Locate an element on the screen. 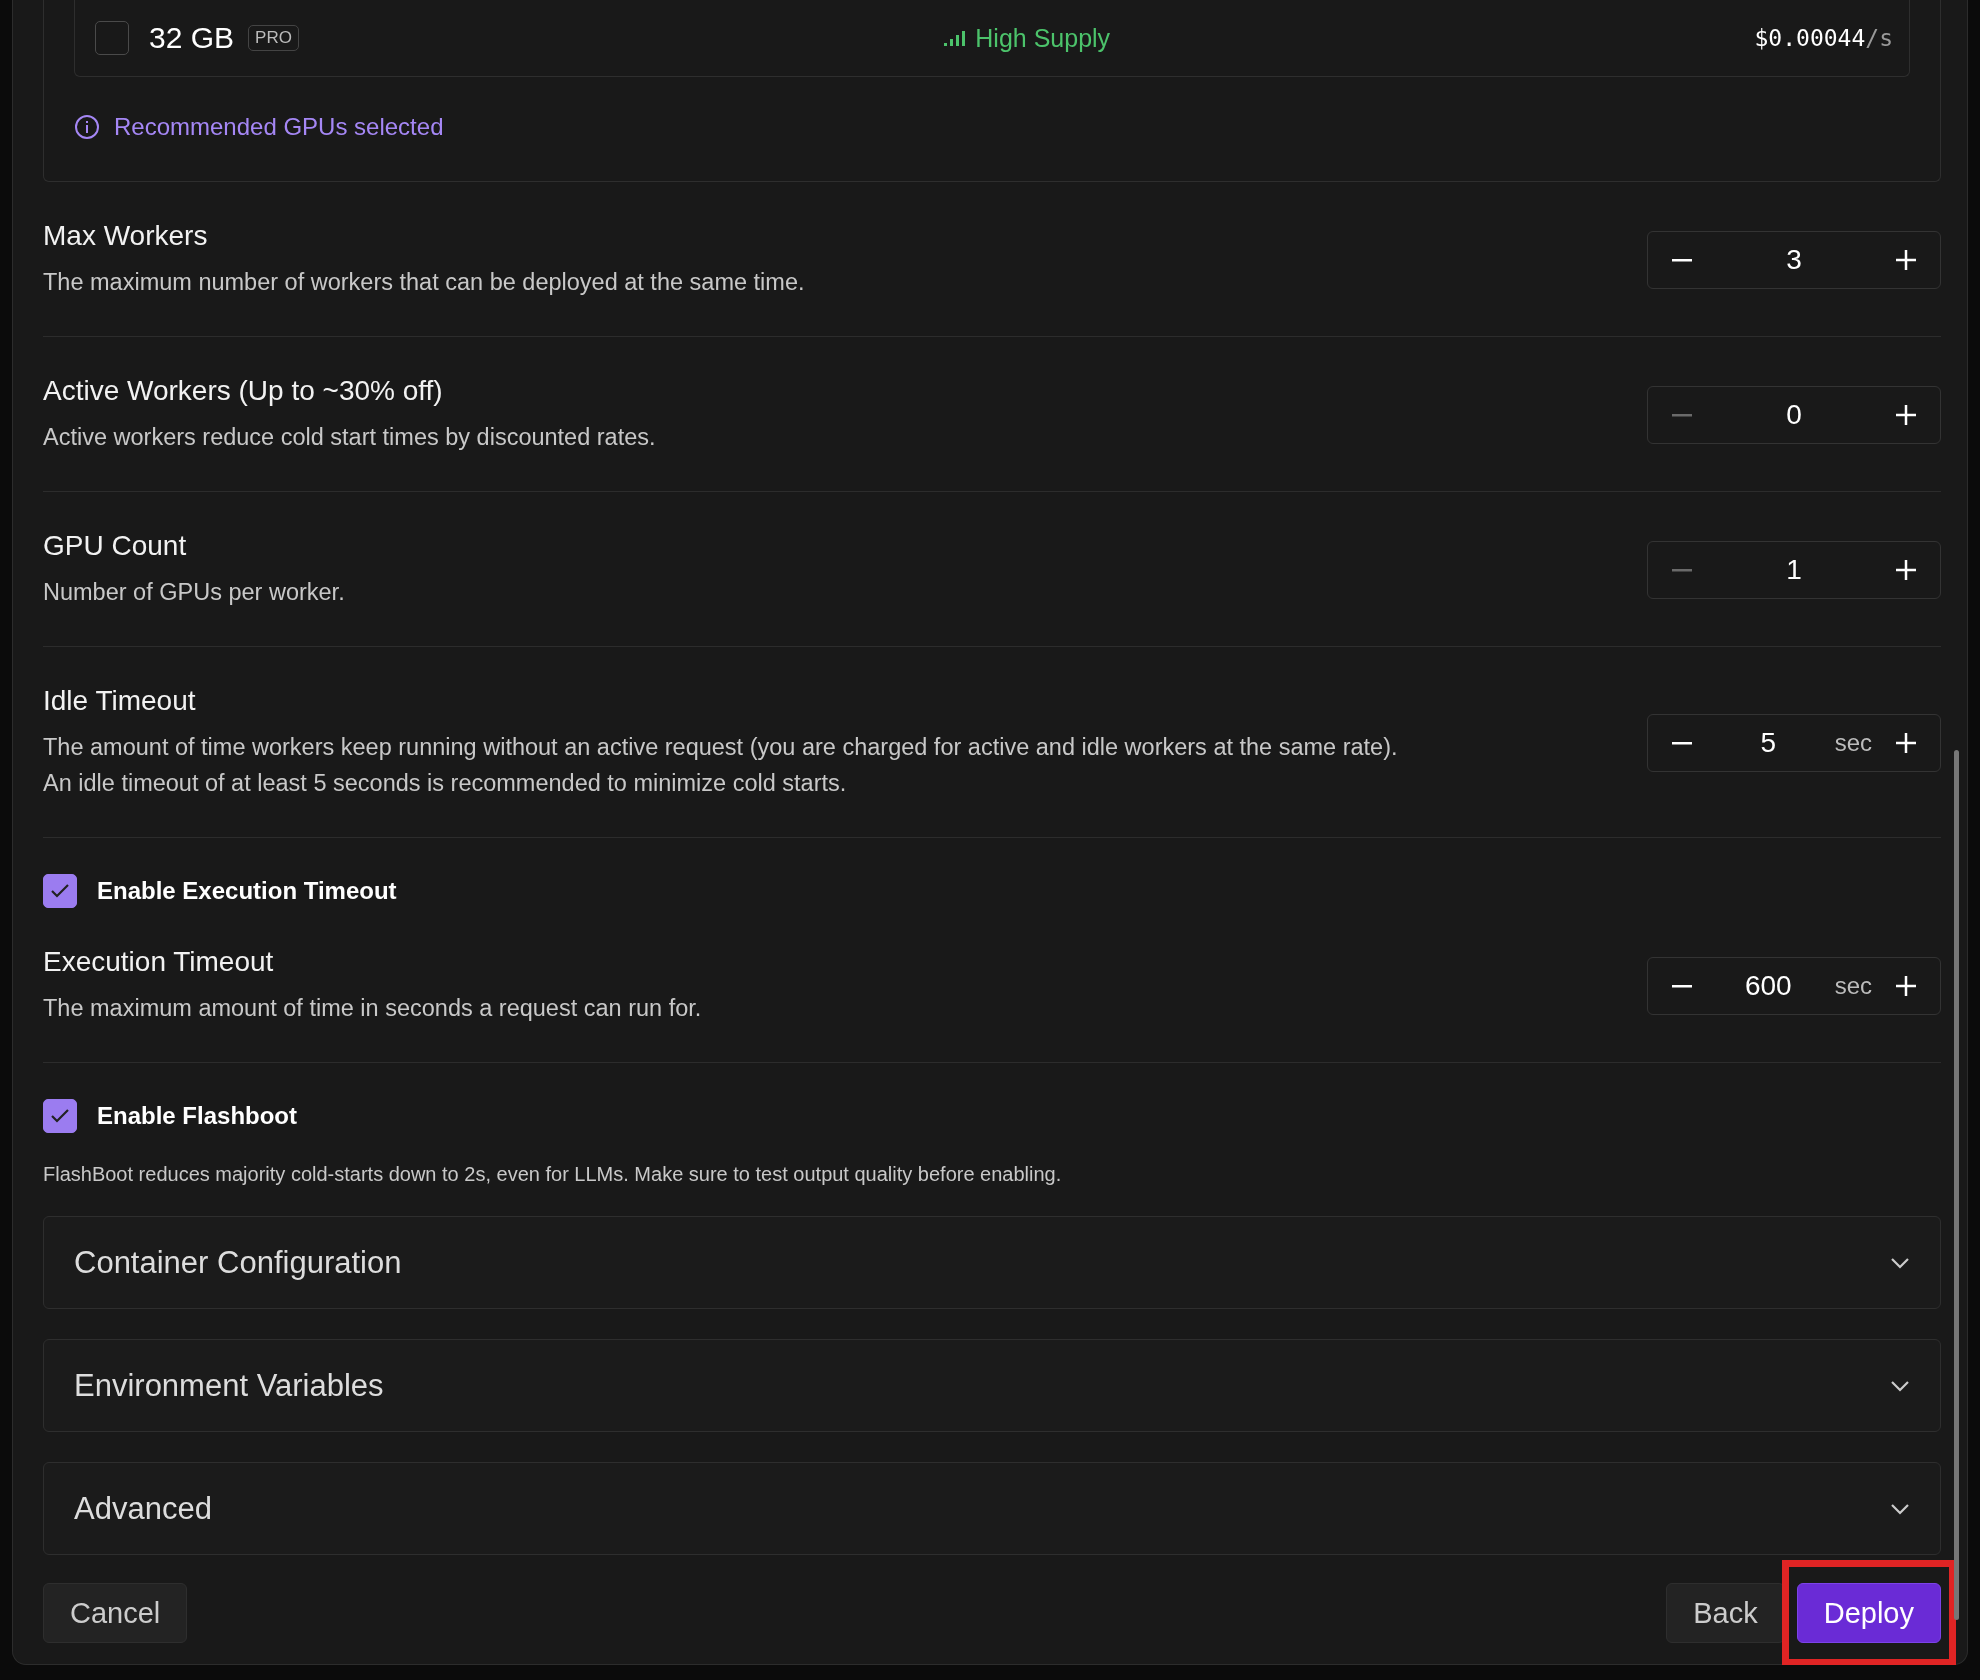  setting-description: Active workers reduce cold start times by discounted rates. is located at coordinates (349, 437).